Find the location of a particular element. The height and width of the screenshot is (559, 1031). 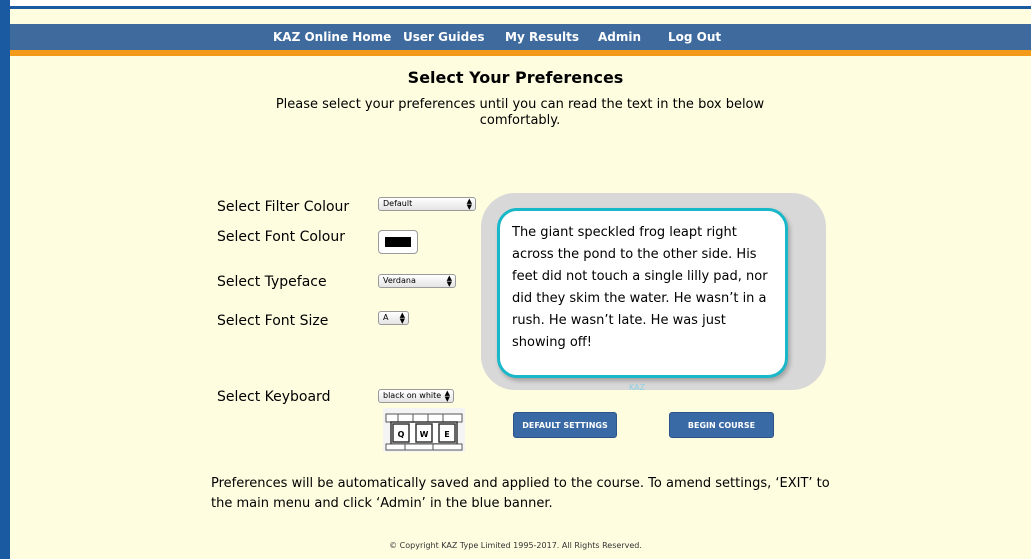

nav-link-my-results: My Results is located at coordinates (542, 37).